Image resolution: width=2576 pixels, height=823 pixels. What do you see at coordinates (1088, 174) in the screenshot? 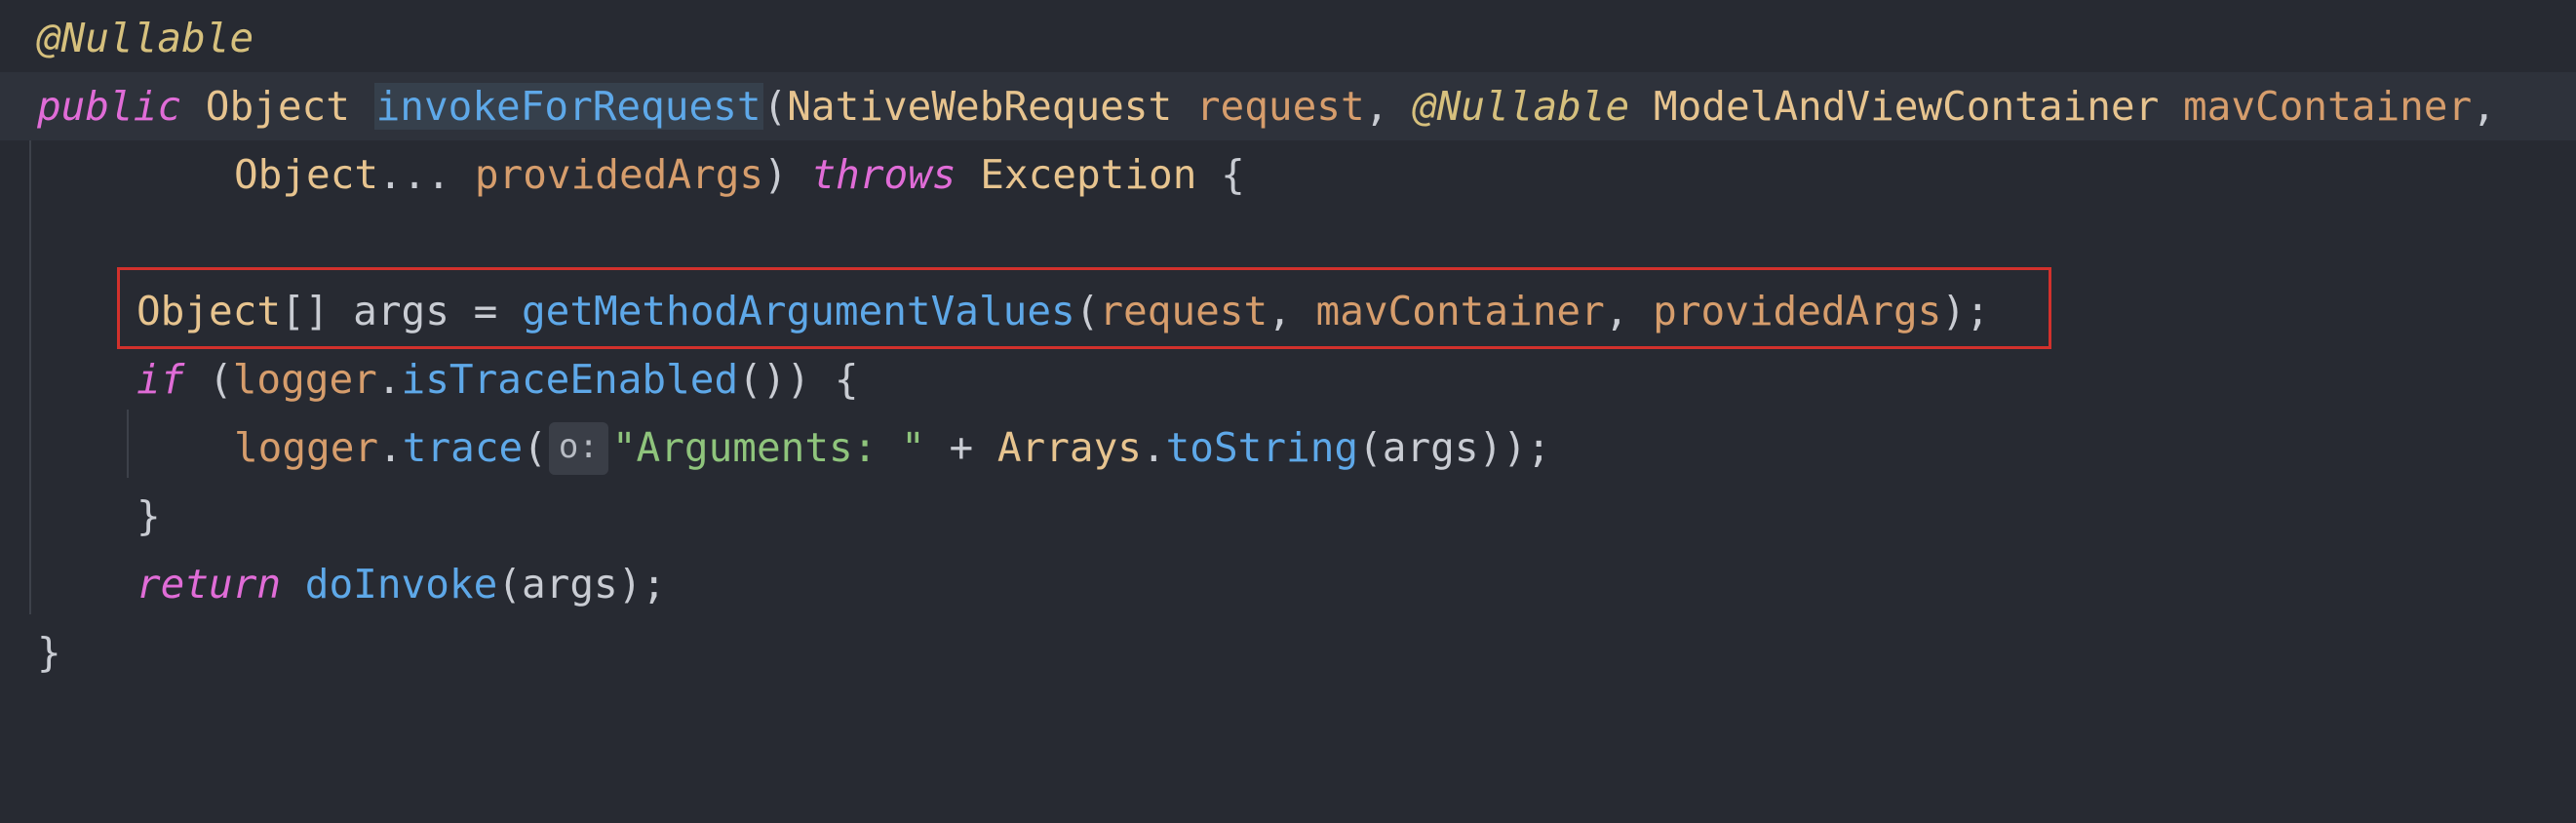
I see `type-token: Exception` at bounding box center [1088, 174].